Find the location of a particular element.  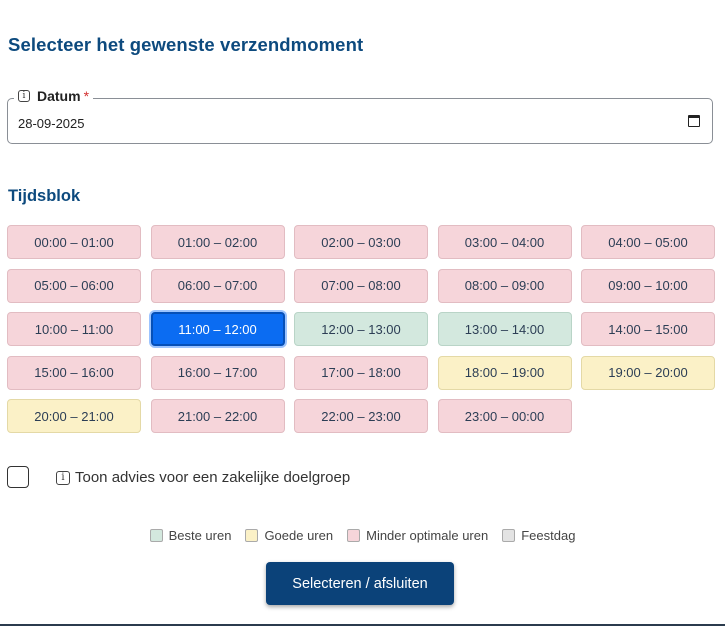

timeslot-button: 16:00 – 17:00 is located at coordinates (217, 372).